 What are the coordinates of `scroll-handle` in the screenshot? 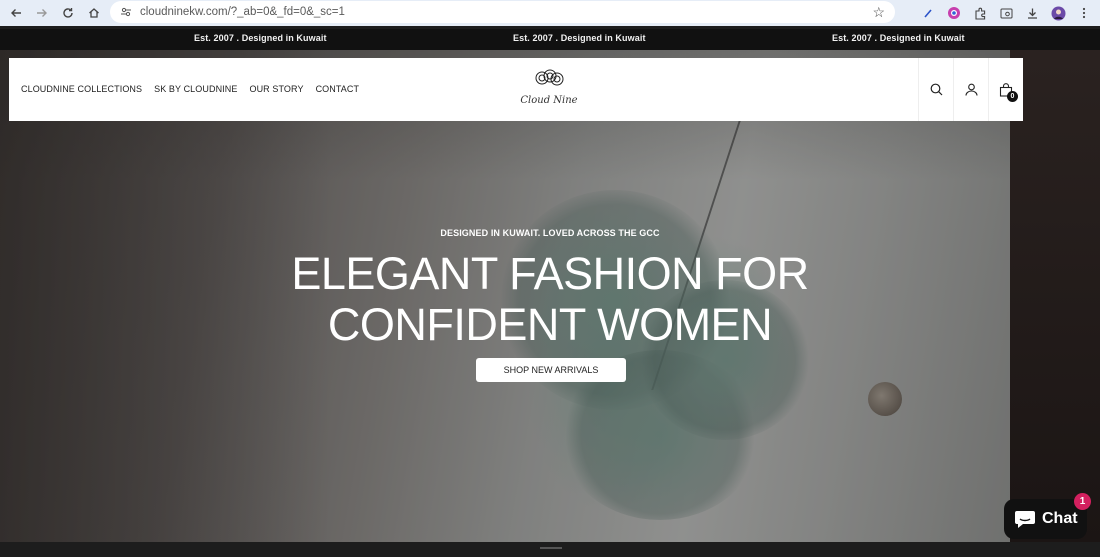 It's located at (551, 548).